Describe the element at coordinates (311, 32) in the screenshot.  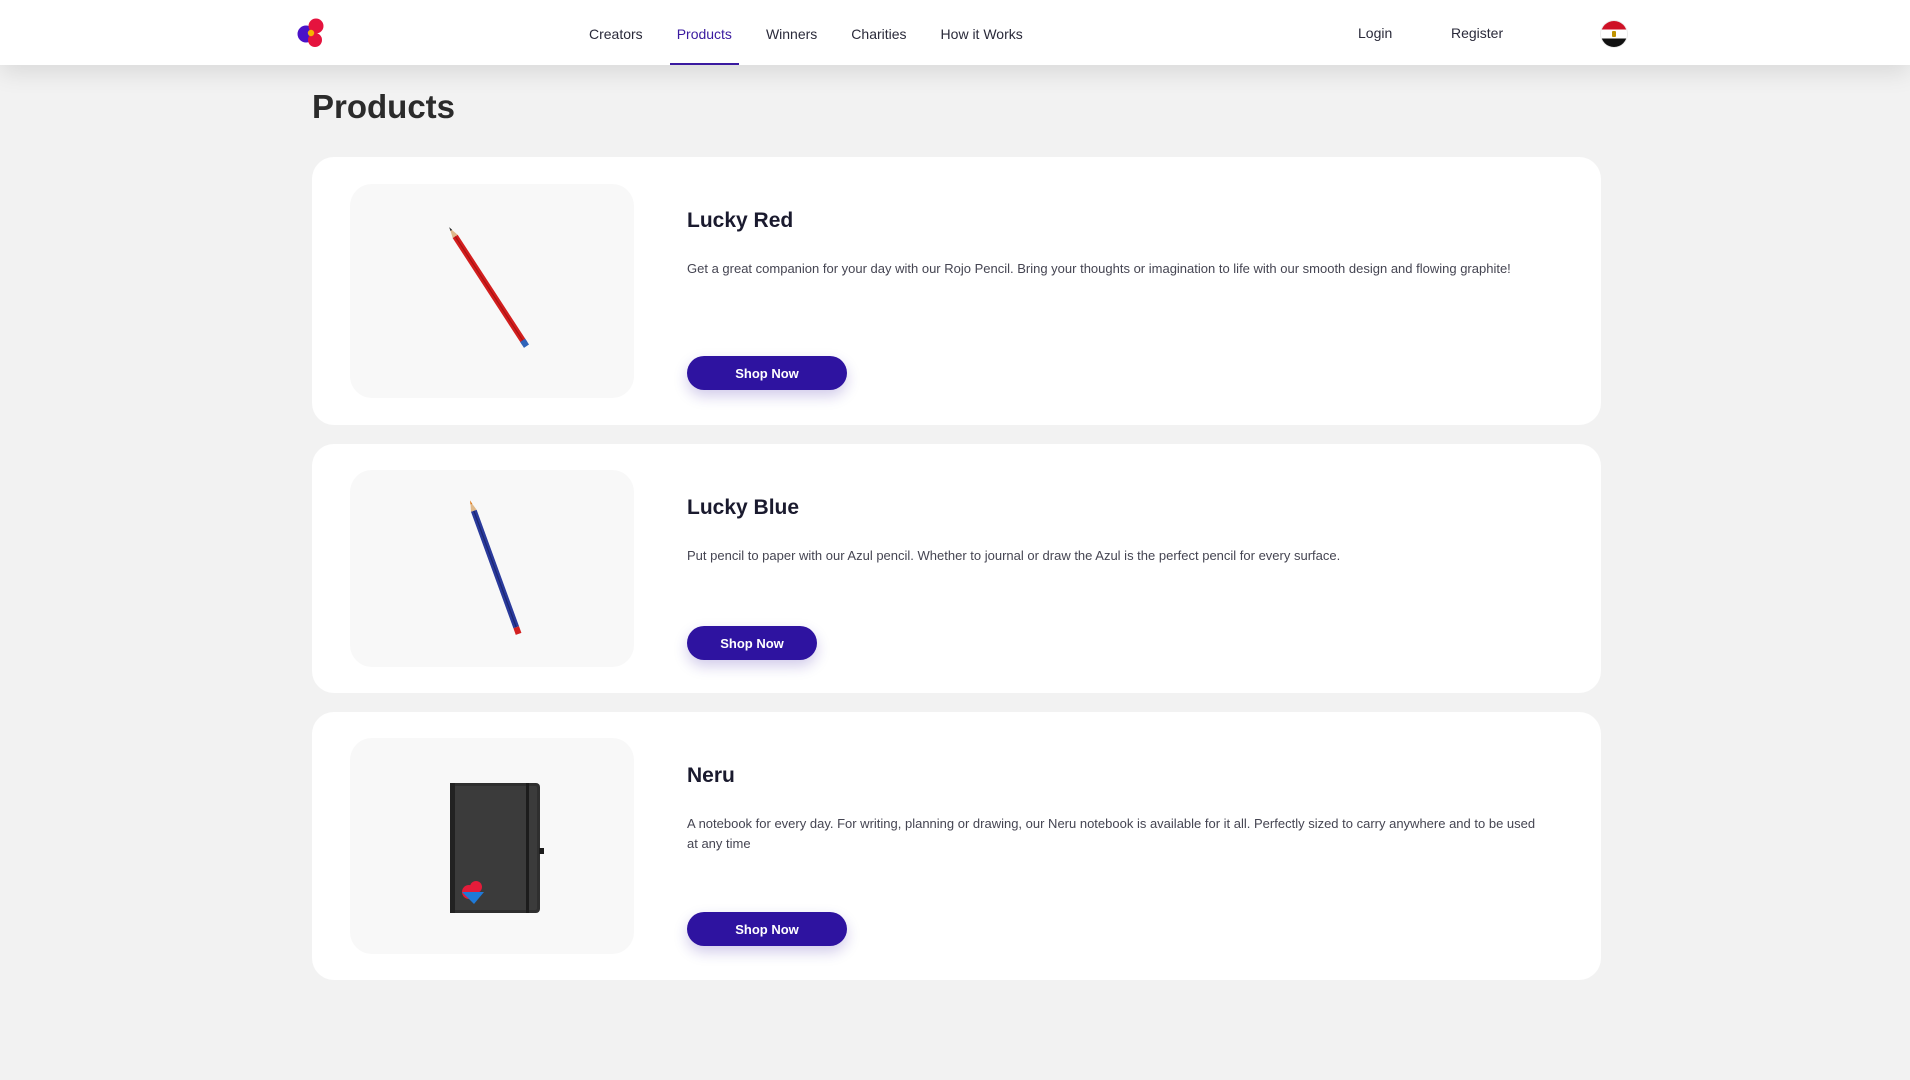
I see `brand-logo-icon` at that location.